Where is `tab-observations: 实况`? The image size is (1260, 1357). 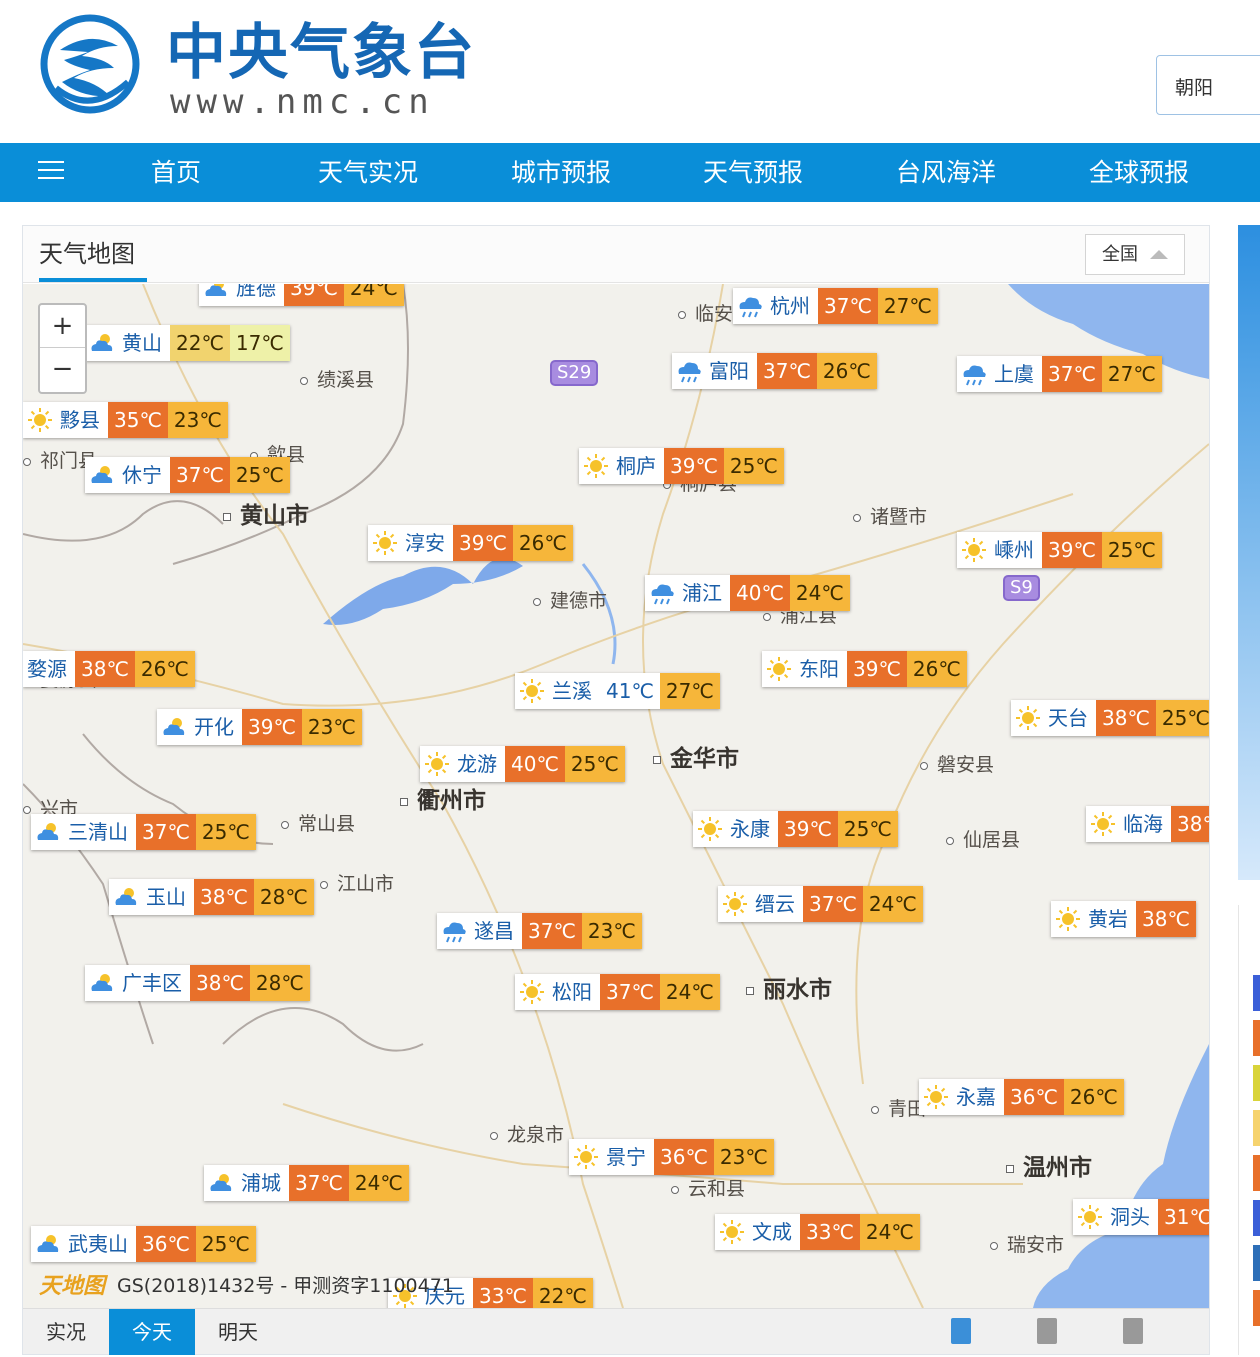 tab-observations: 实况 is located at coordinates (66, 1332).